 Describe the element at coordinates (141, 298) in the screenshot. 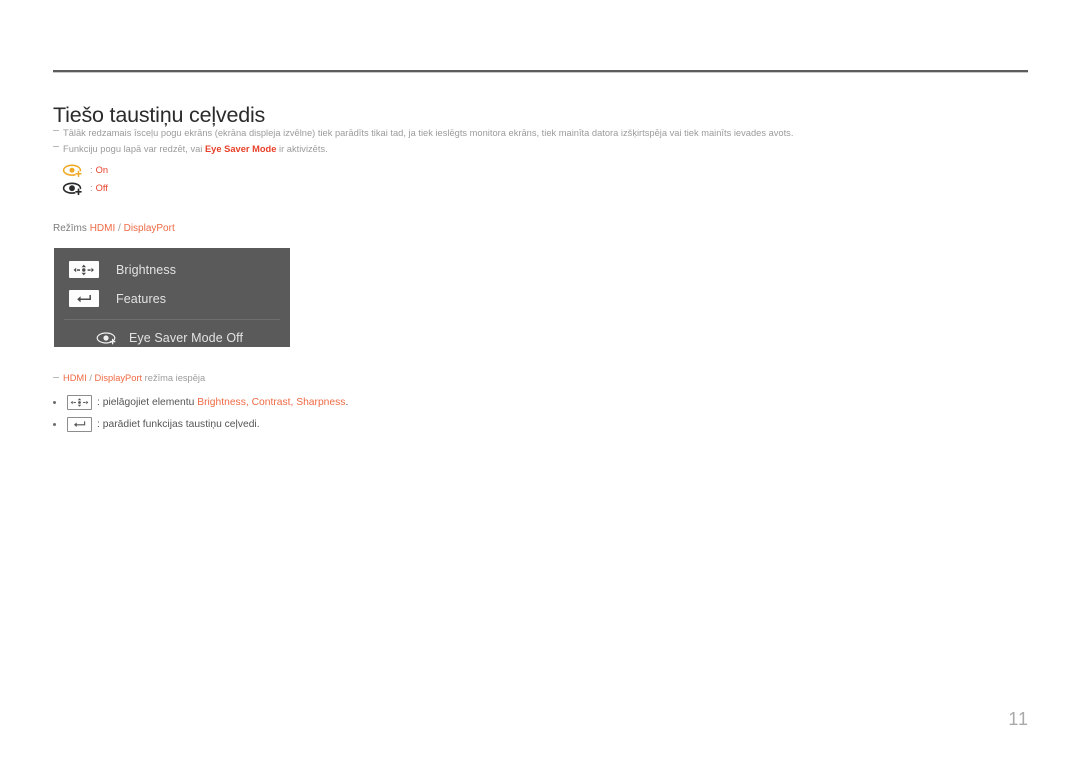

I see `osd-label-features: Features` at that location.